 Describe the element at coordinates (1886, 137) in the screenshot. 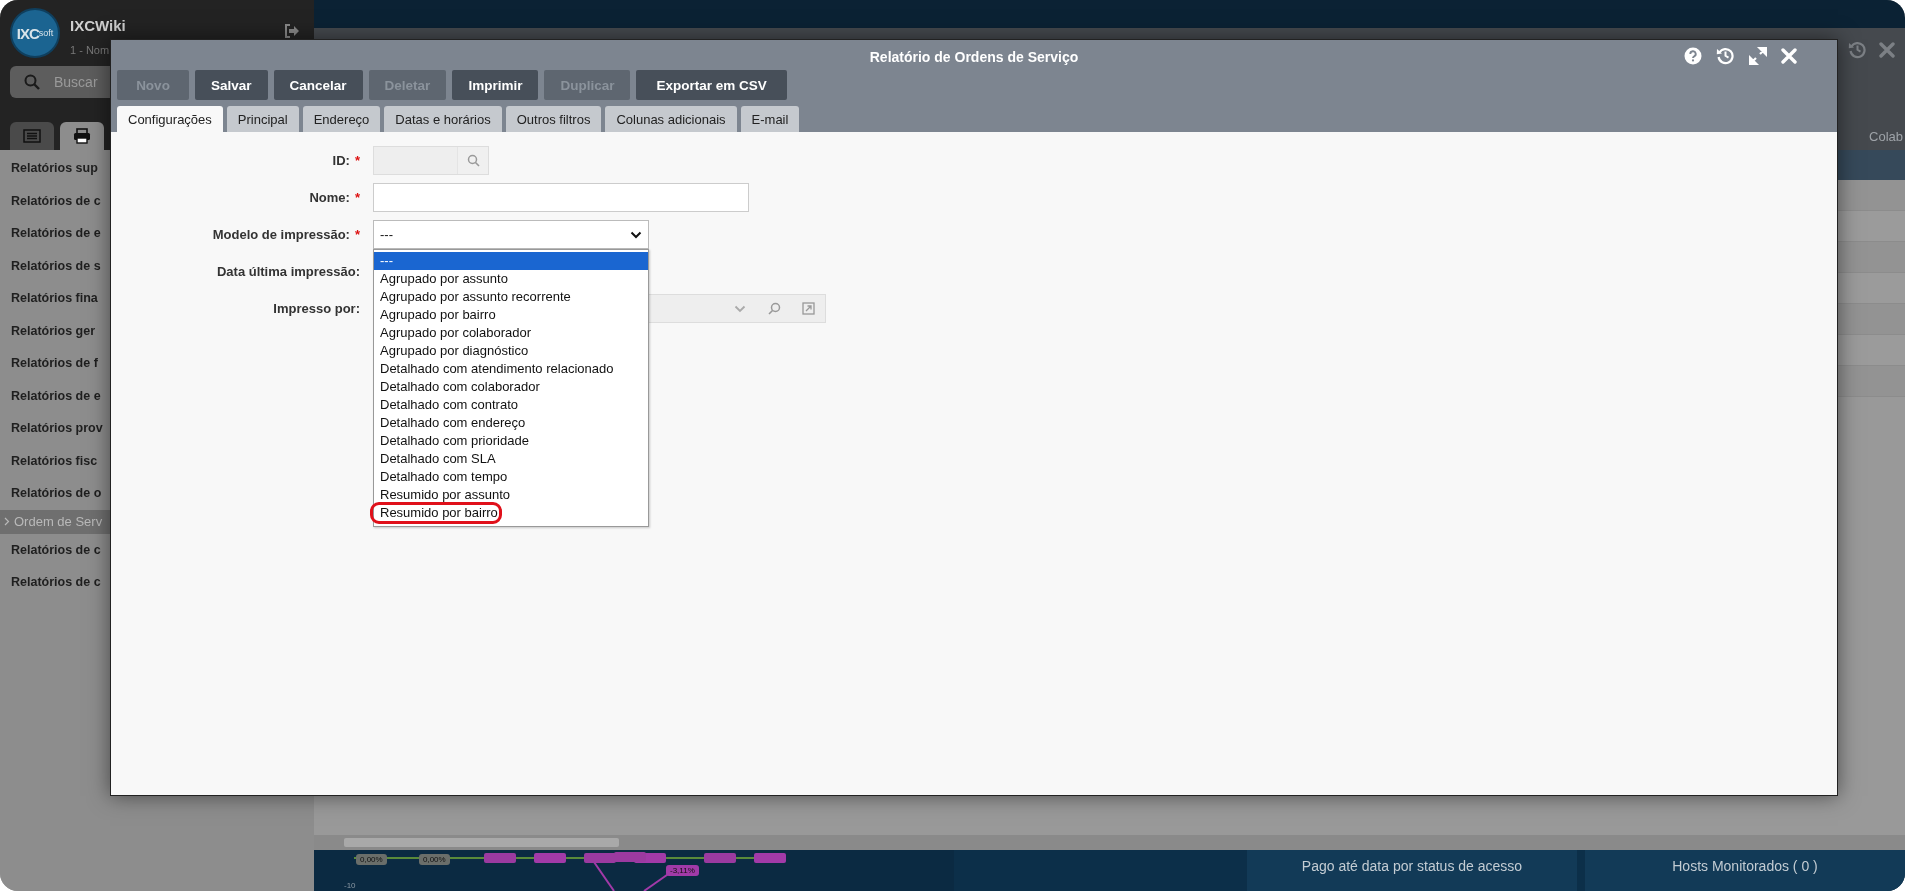

I see `column-header: Colab` at that location.